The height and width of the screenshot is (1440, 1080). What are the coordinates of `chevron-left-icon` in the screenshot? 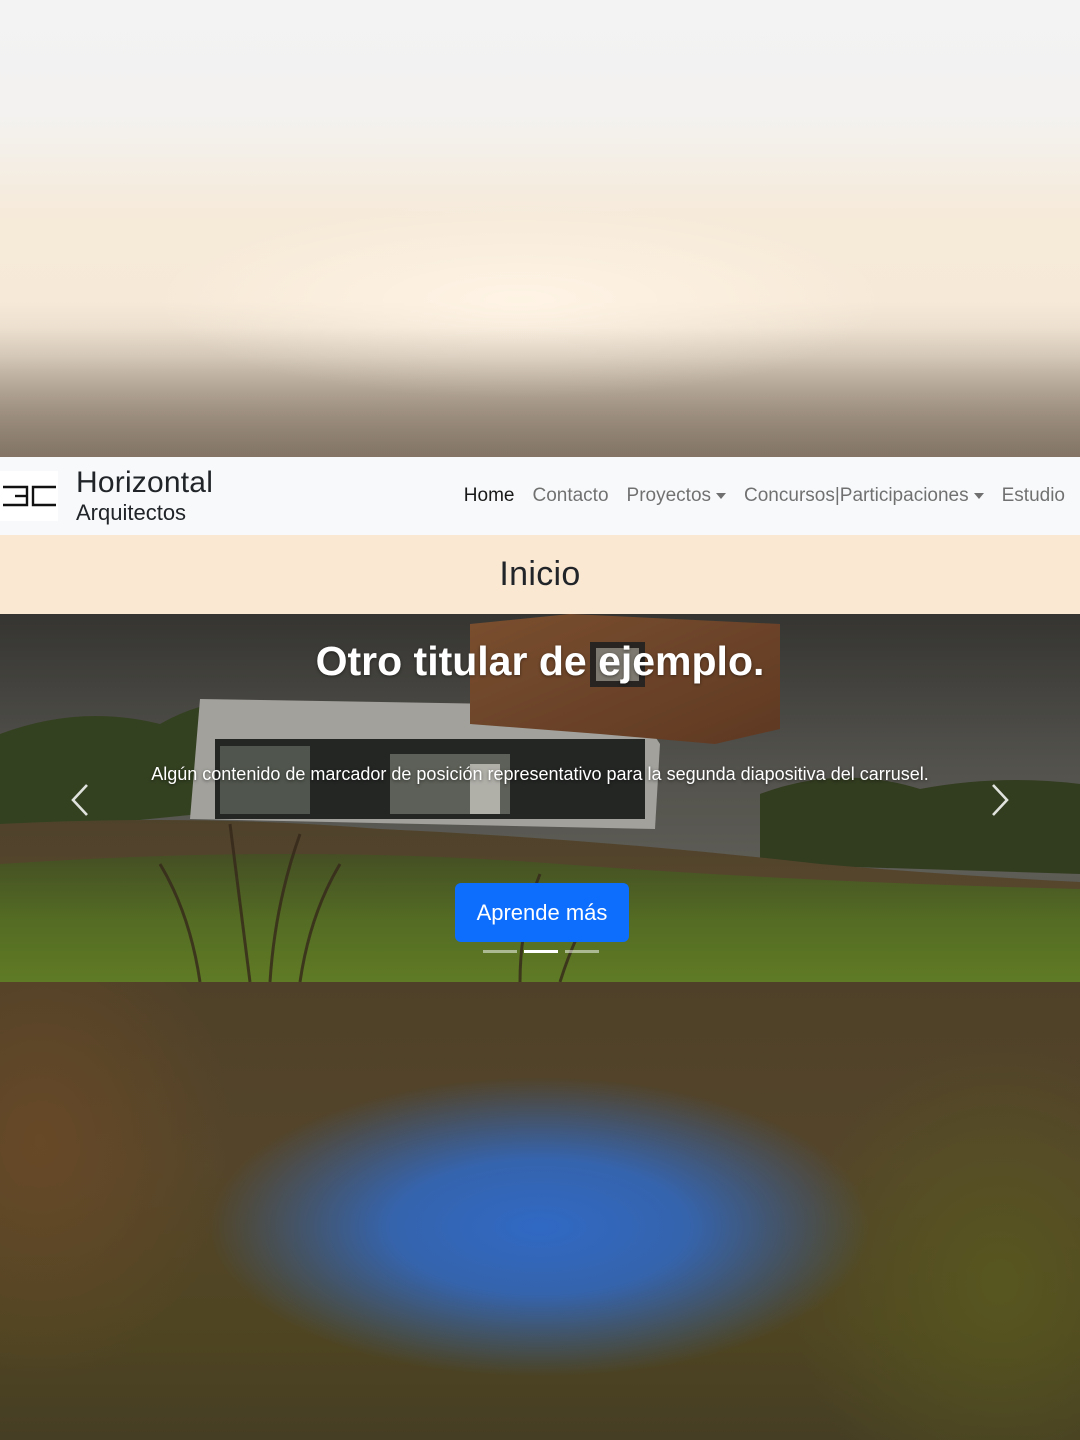 It's located at (79, 800).